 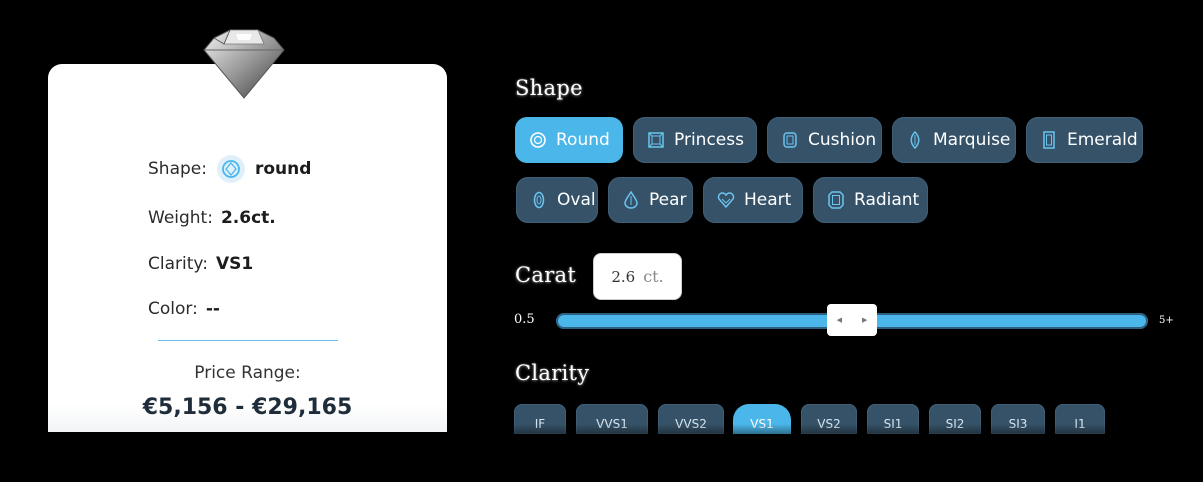 I want to click on shape-option-label: Marquise, so click(x=972, y=140).